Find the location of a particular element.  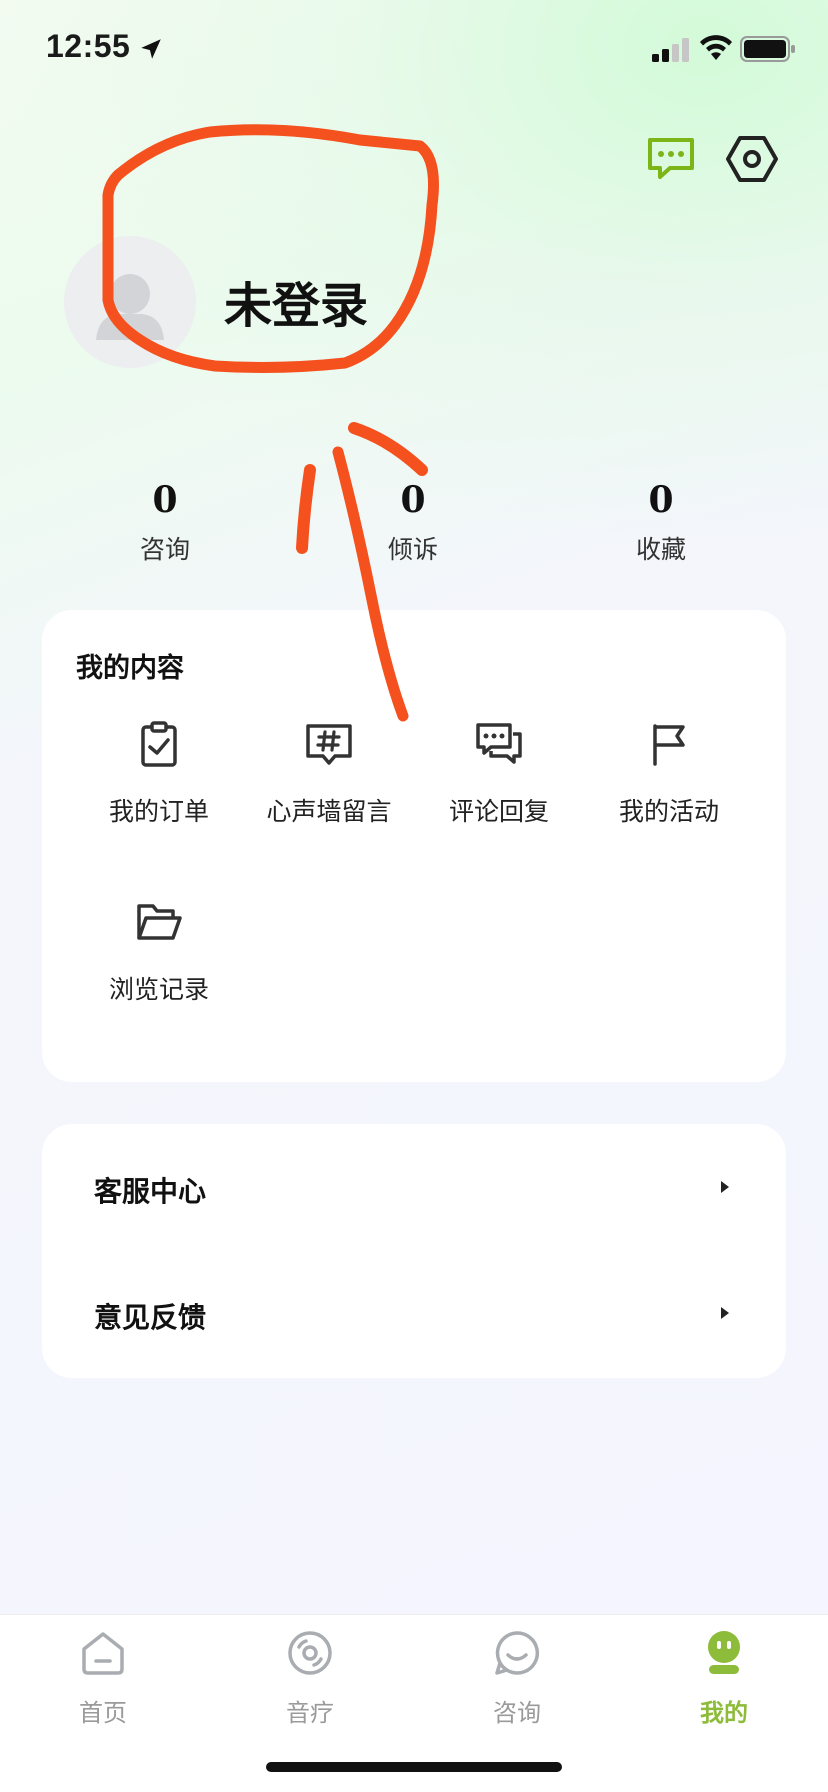

tab-mine: 我的 is located at coordinates (724, 1678).